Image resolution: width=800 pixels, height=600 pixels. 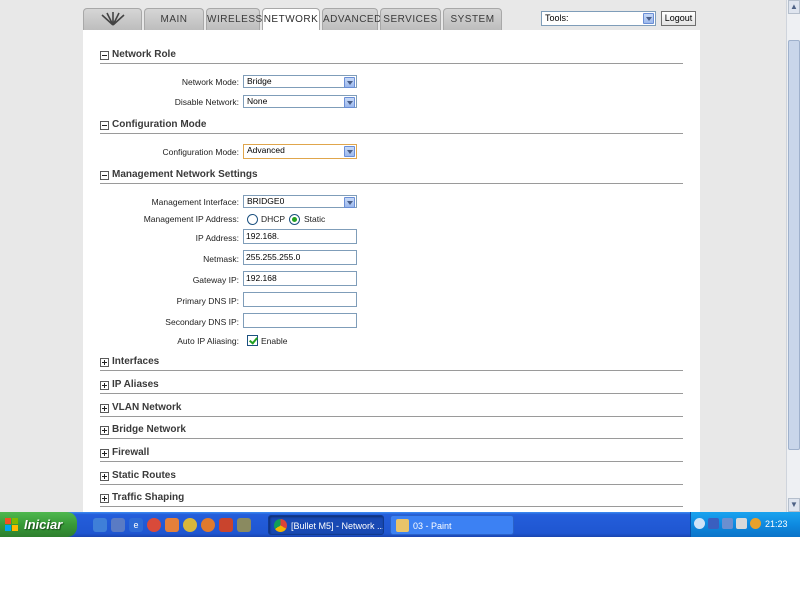 I want to click on tab-advanced: ADVANCED, so click(x=351, y=19).